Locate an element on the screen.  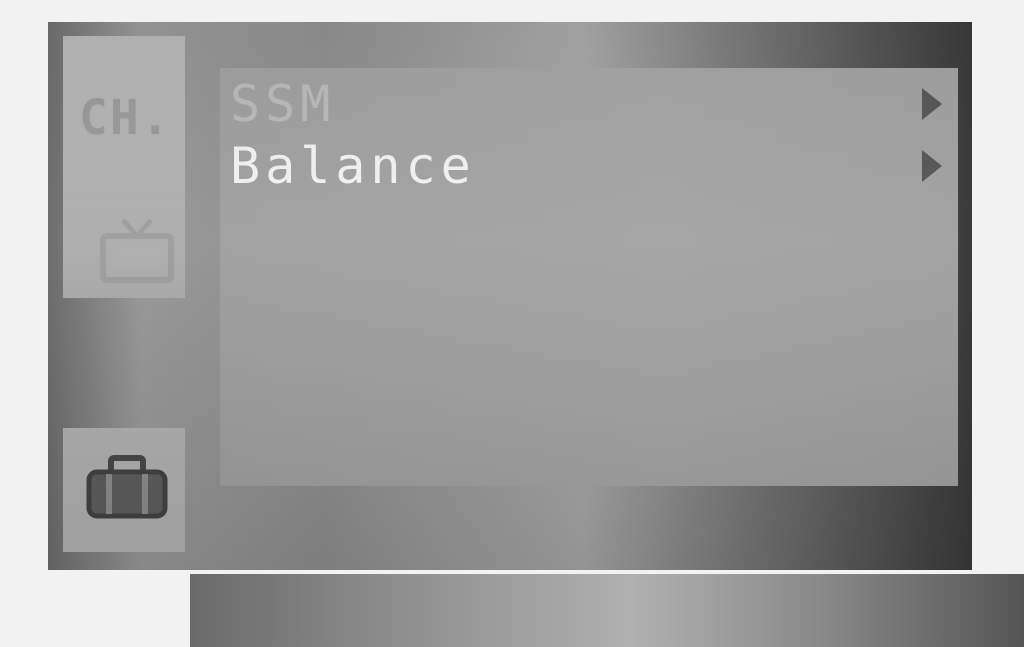
channel-tab-label: CH. is located at coordinates (125, 118).